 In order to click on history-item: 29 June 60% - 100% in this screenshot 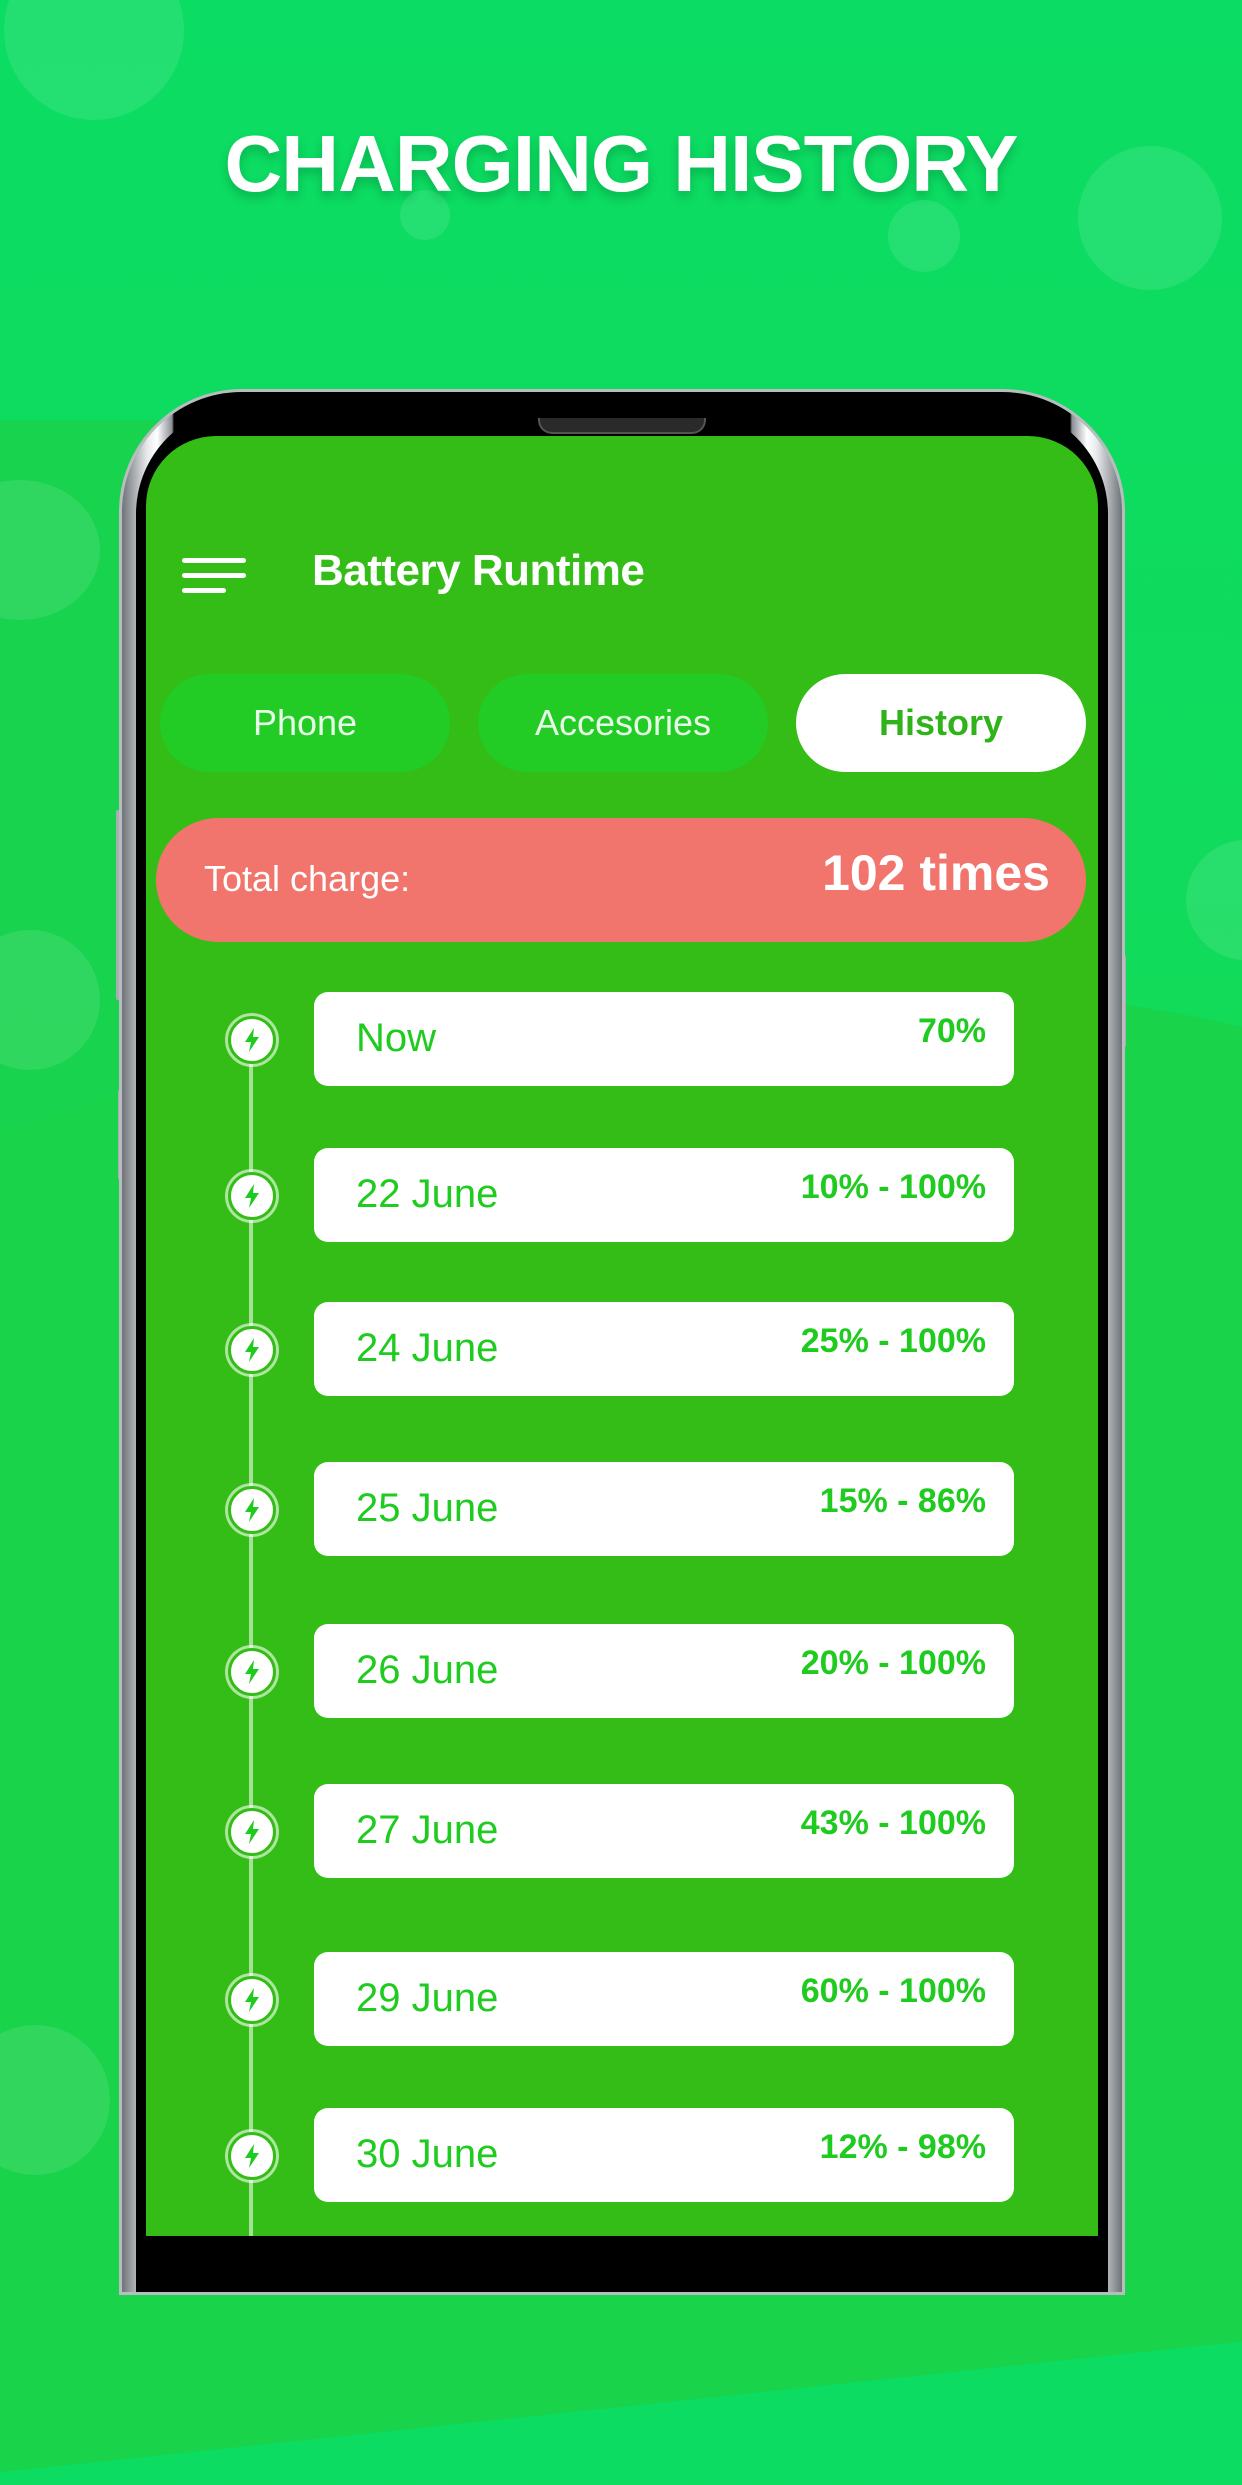, I will do `click(664, 1999)`.